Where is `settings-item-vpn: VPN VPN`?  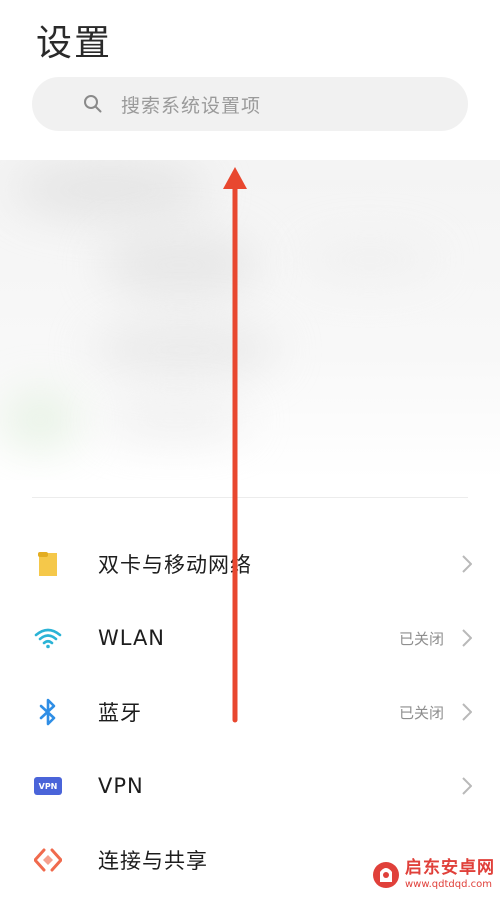 settings-item-vpn: VPN VPN is located at coordinates (250, 786).